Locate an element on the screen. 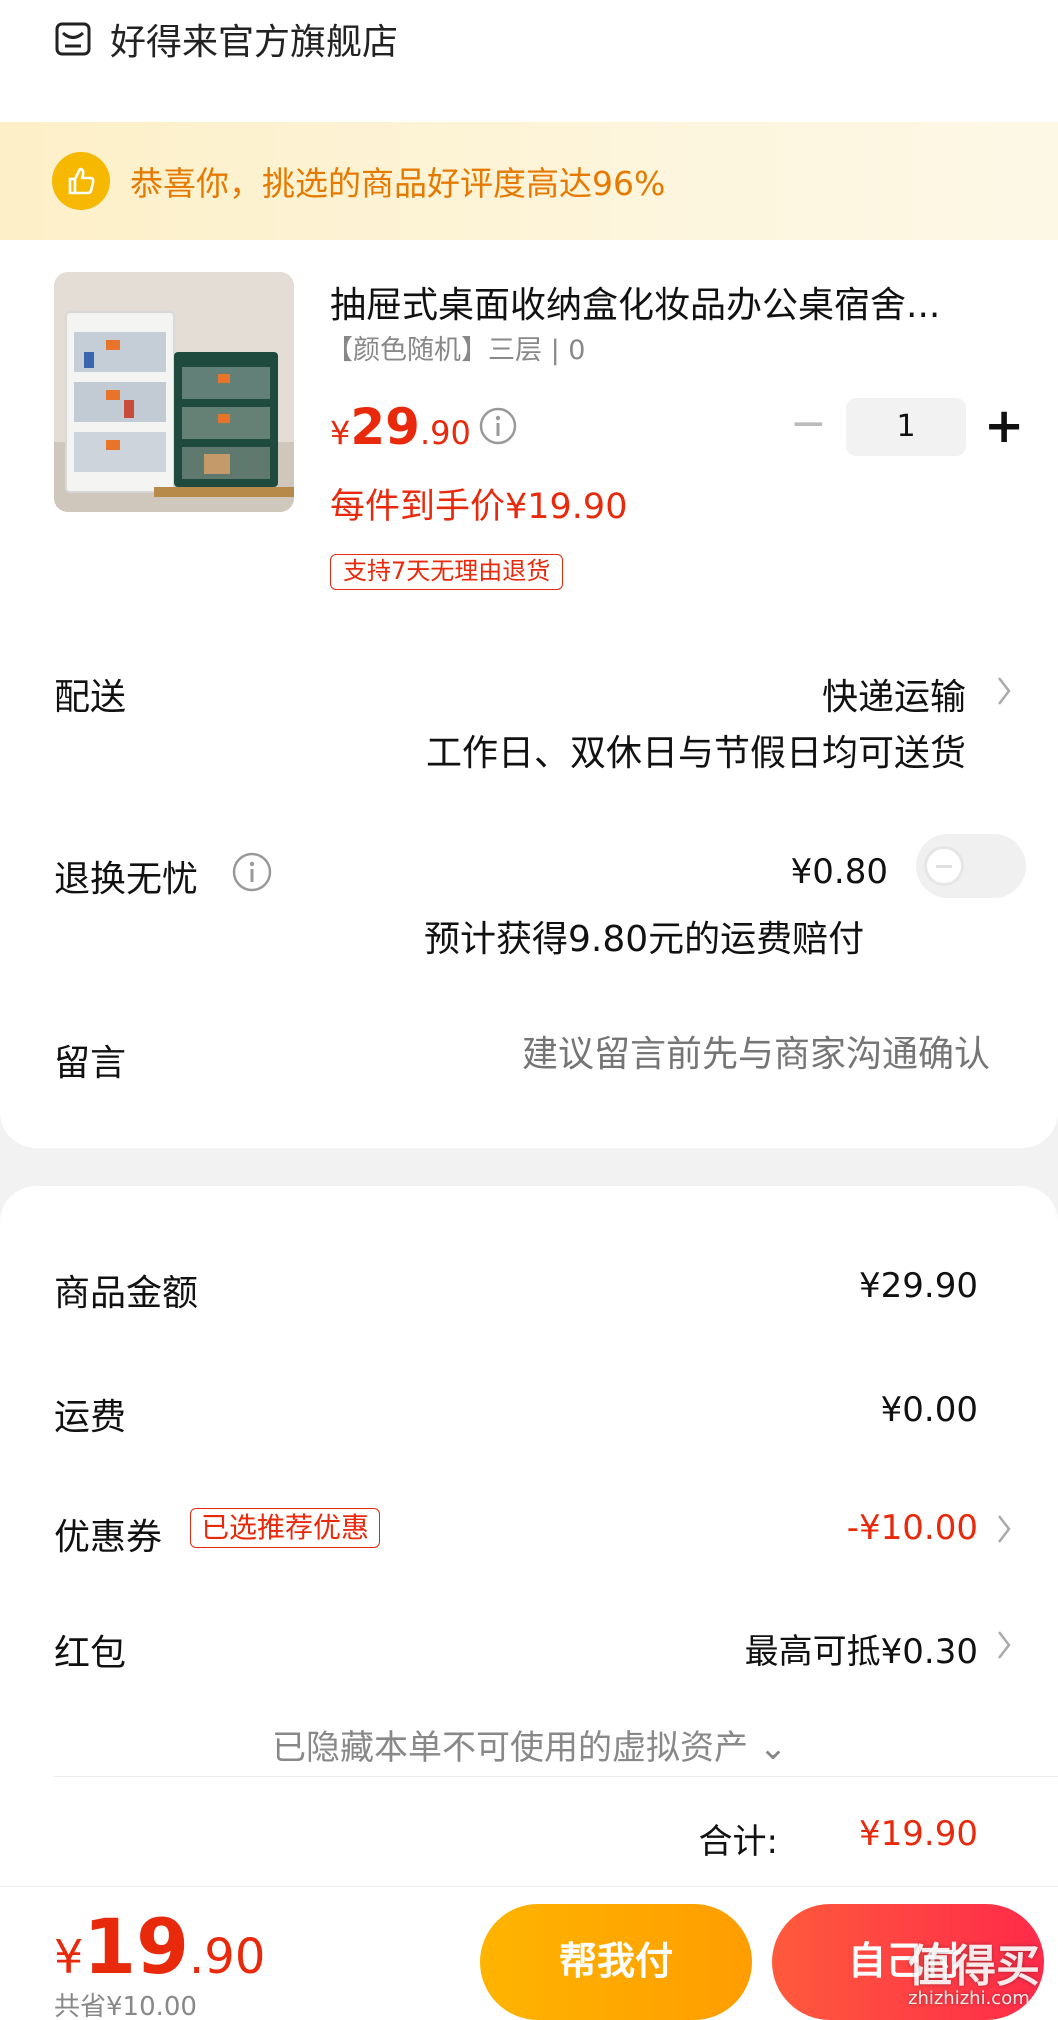 The width and height of the screenshot is (1058, 2020). red-packet-value: 最高可抵¥0.30 is located at coordinates (861, 1648).